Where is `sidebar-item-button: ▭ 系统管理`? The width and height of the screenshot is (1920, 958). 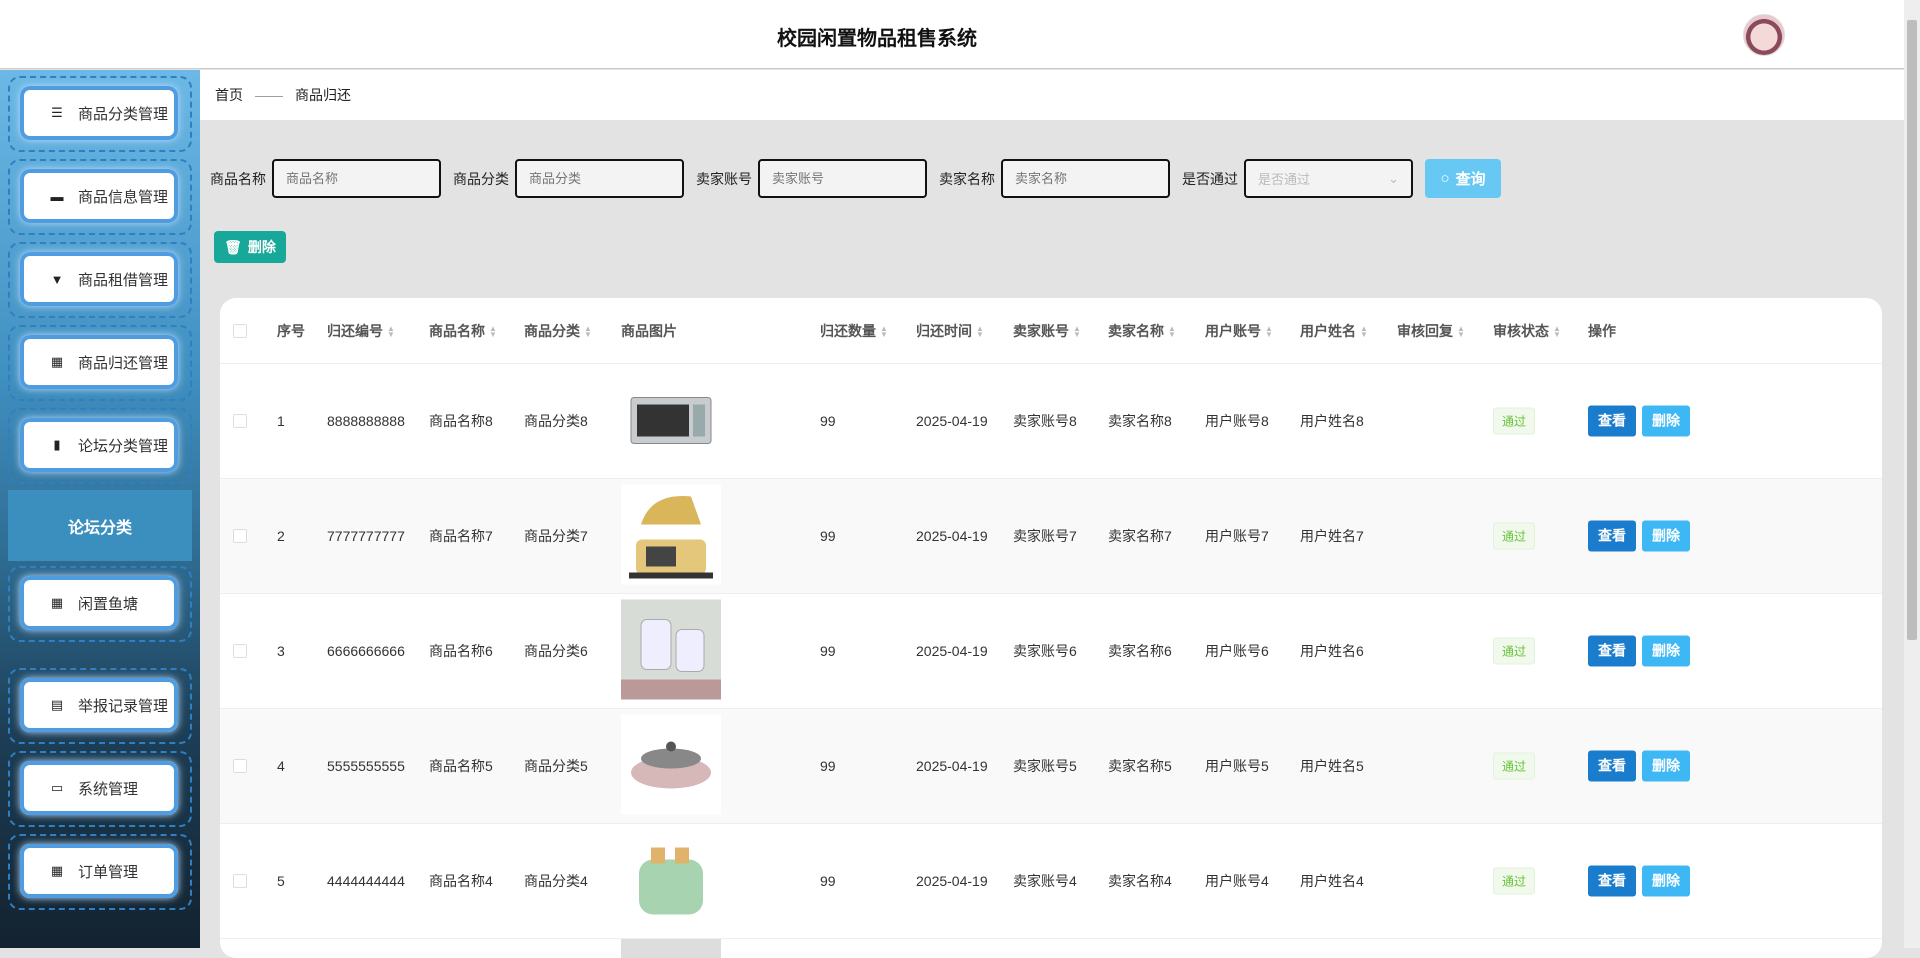 sidebar-item-button: ▭ 系统管理 is located at coordinates (99, 788).